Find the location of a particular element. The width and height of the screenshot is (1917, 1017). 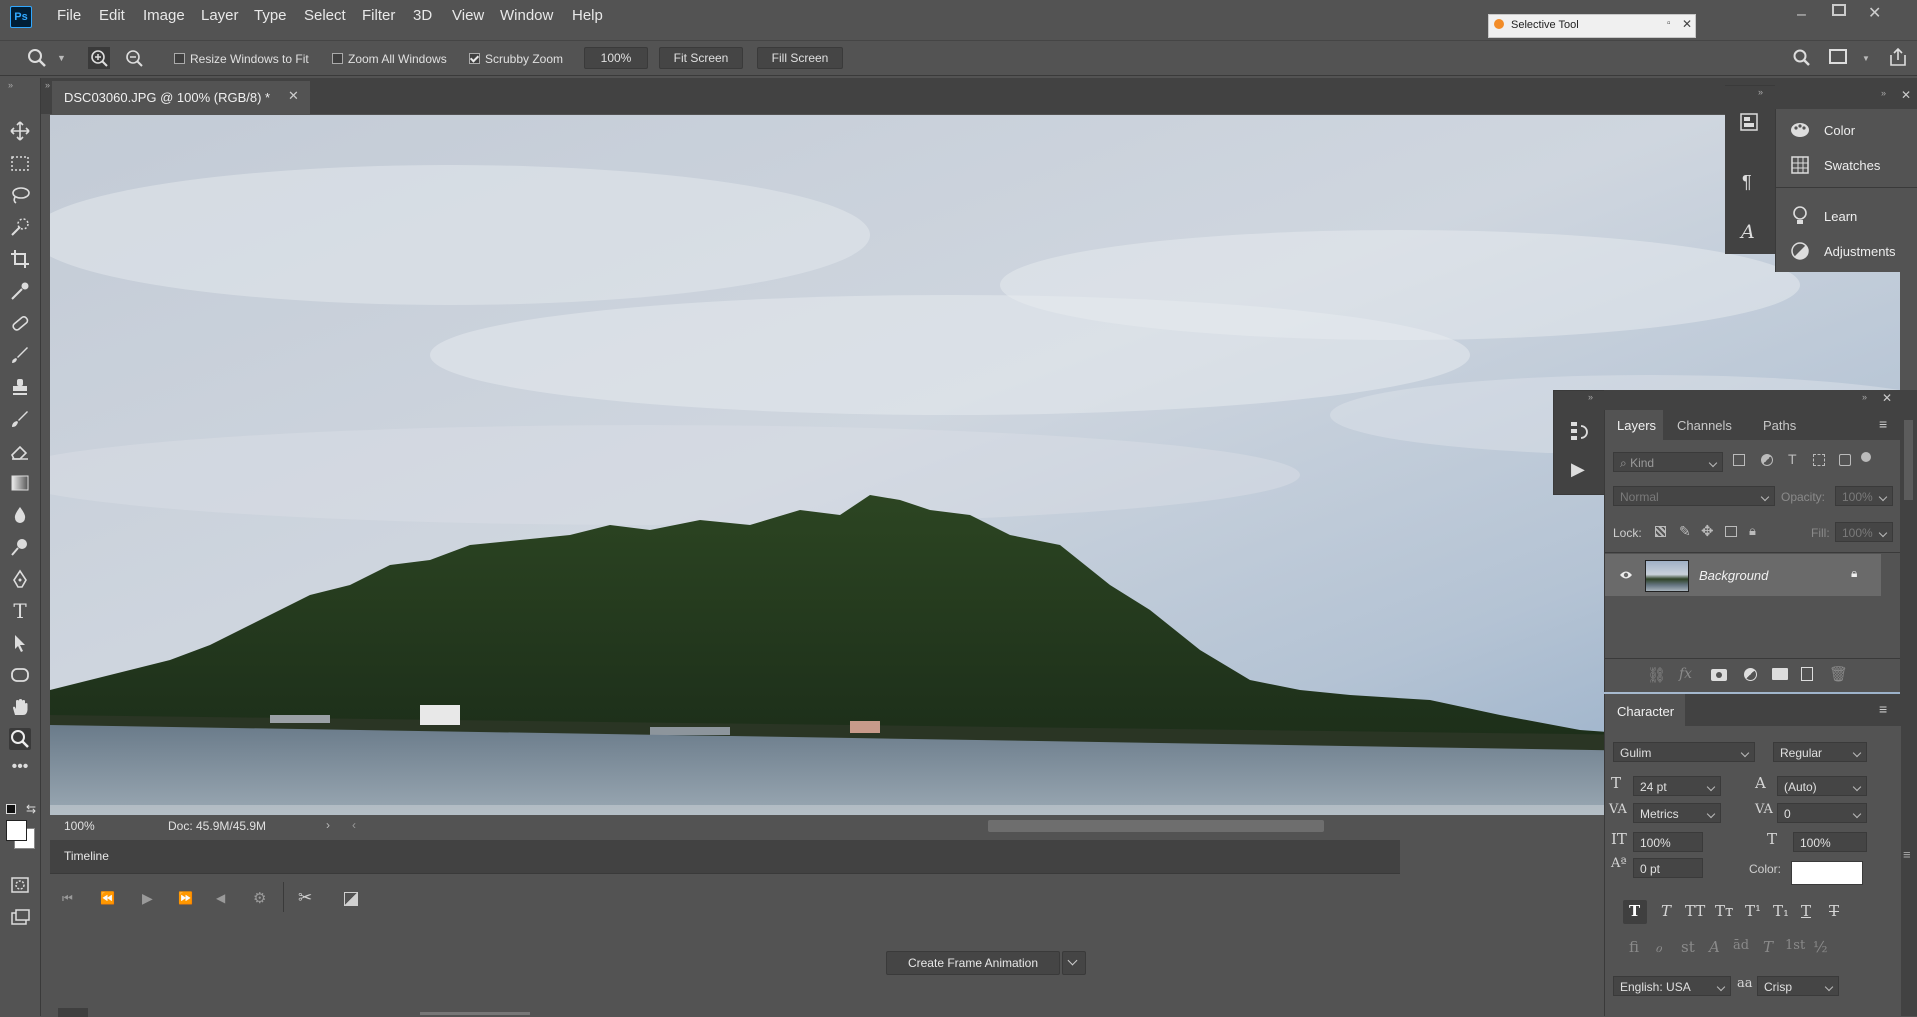

properties-icon is located at coordinates (1749, 122).